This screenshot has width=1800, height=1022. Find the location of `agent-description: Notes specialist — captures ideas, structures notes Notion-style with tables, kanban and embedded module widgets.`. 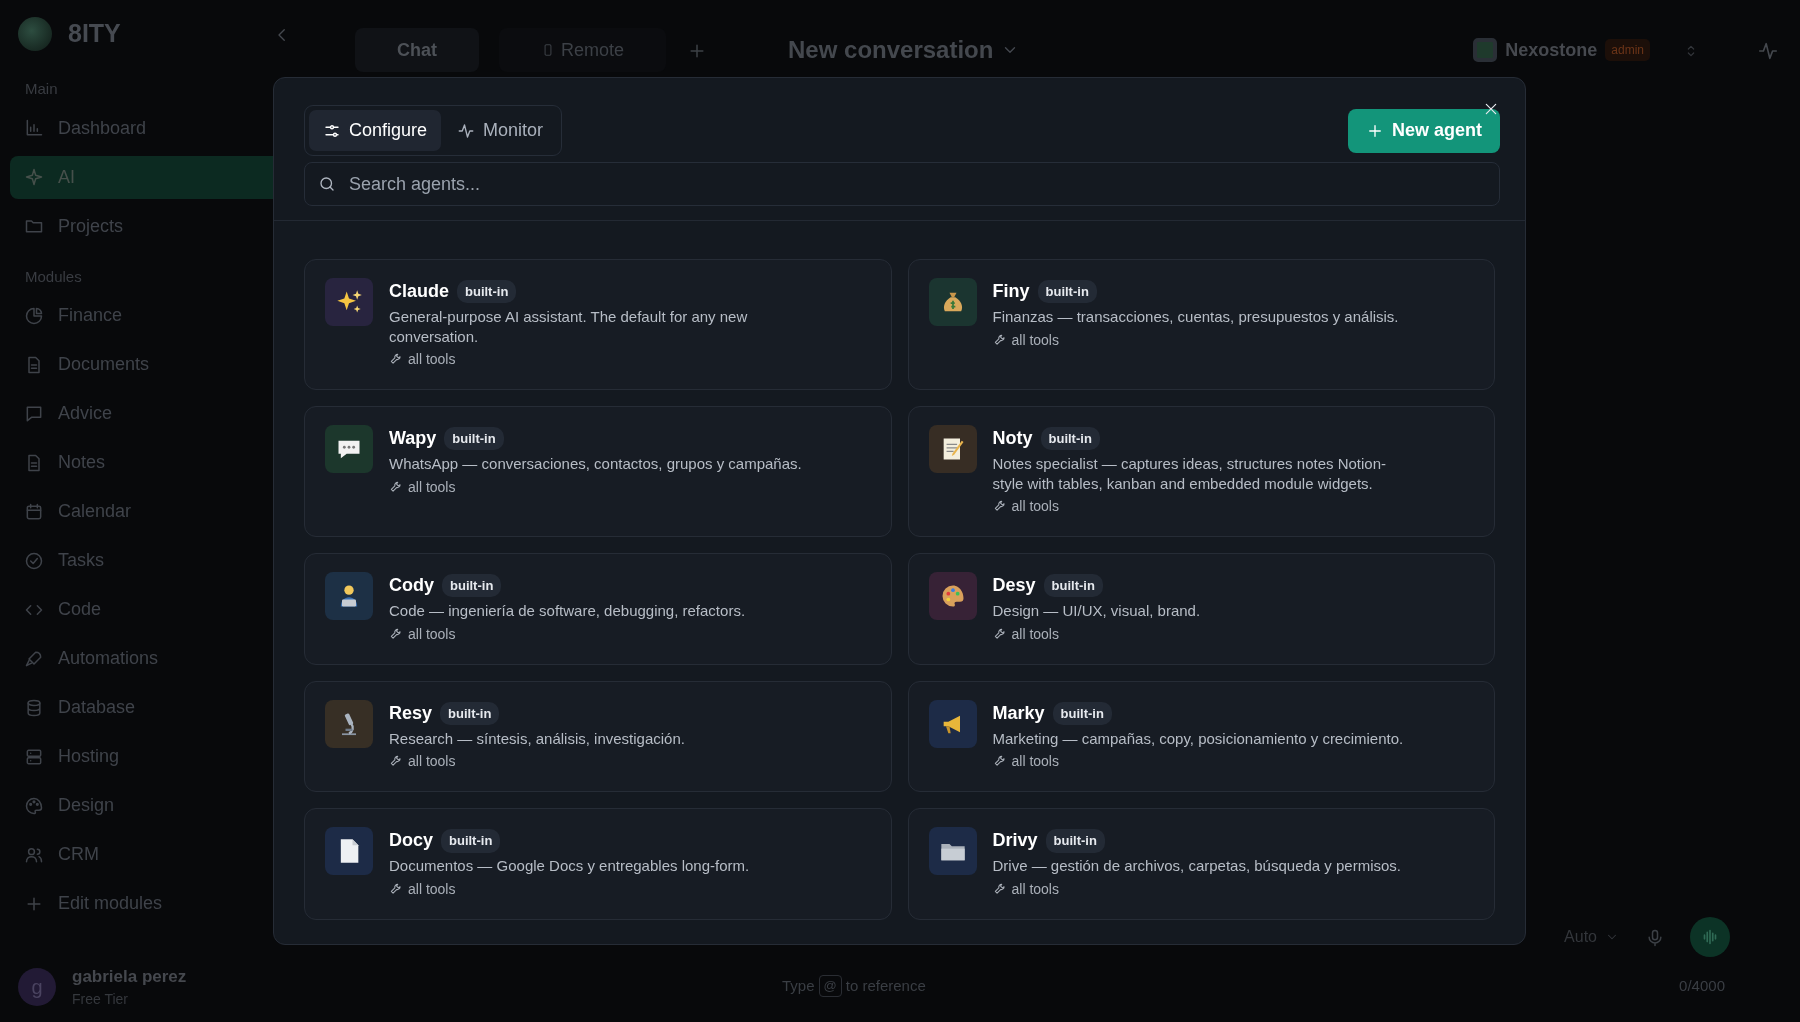

agent-description: Notes specialist — captures ideas, structures notes Notion-style with tables, kanban and embedded module widgets. is located at coordinates (1189, 474).